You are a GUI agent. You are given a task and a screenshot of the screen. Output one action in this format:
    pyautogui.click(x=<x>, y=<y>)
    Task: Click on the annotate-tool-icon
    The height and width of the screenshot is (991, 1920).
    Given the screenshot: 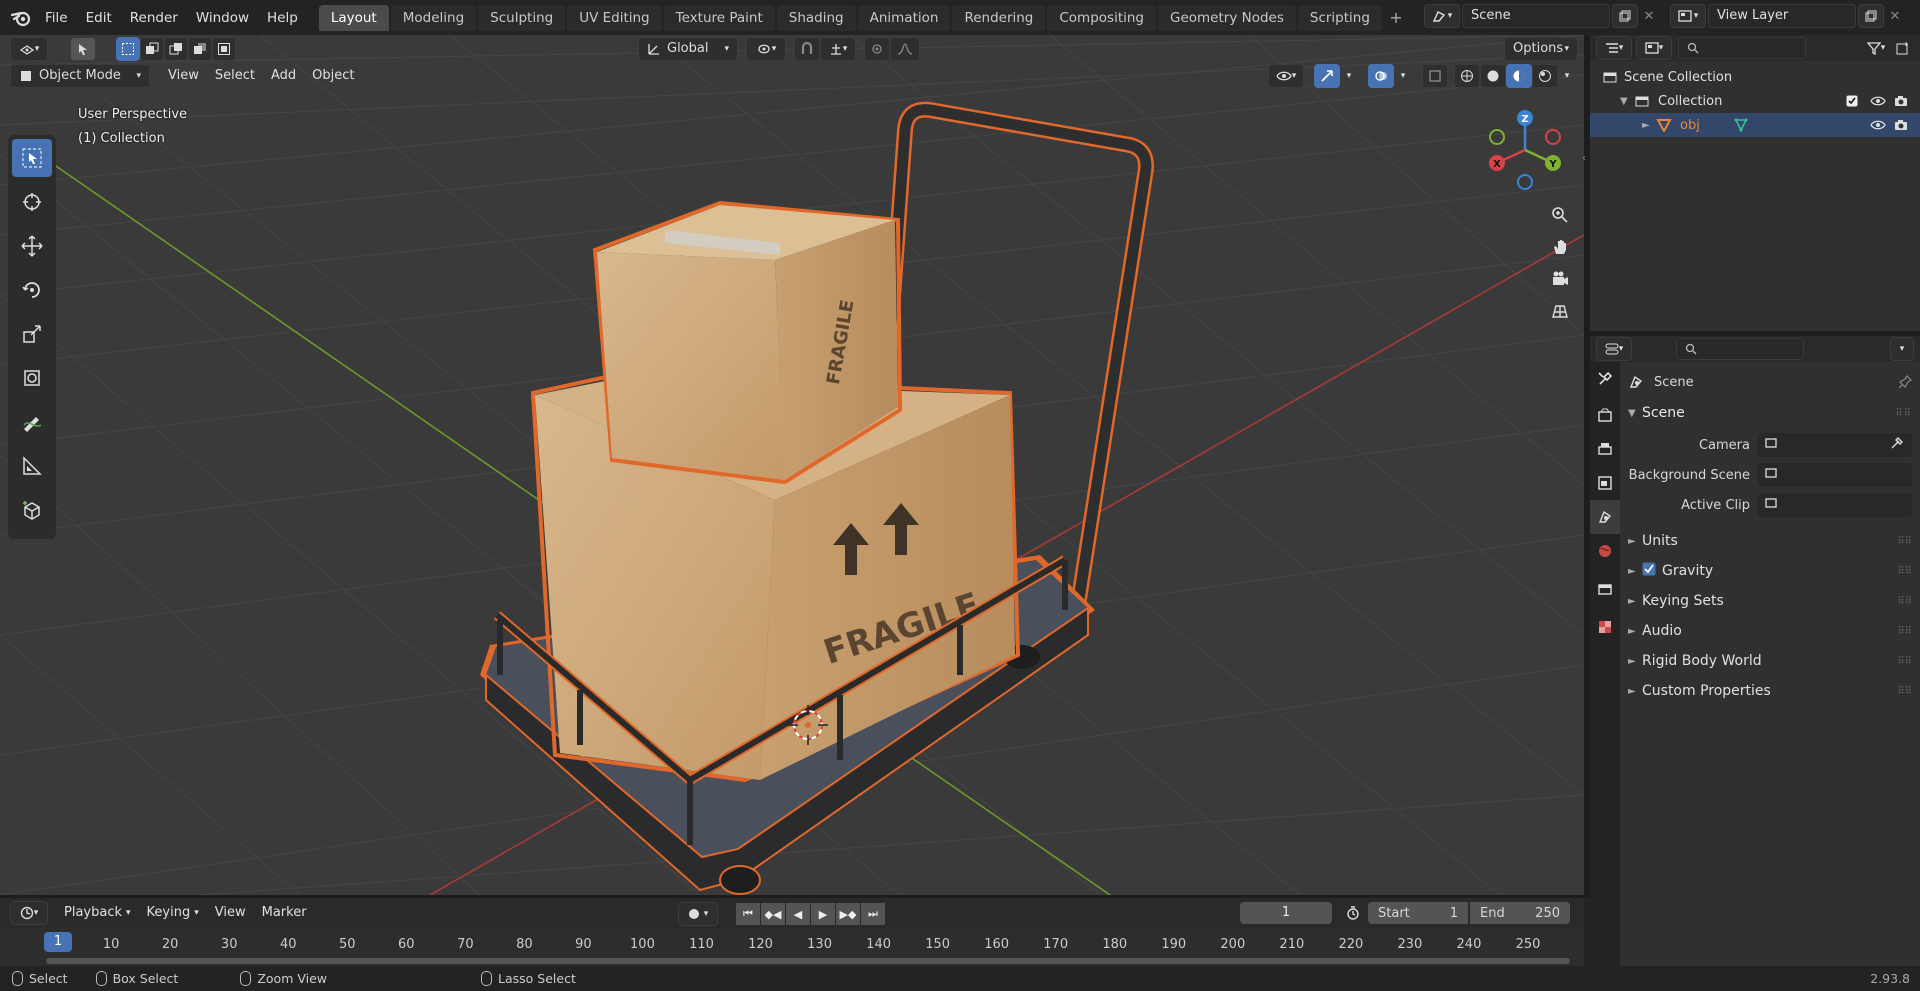 What is the action you would take?
    pyautogui.click(x=32, y=422)
    